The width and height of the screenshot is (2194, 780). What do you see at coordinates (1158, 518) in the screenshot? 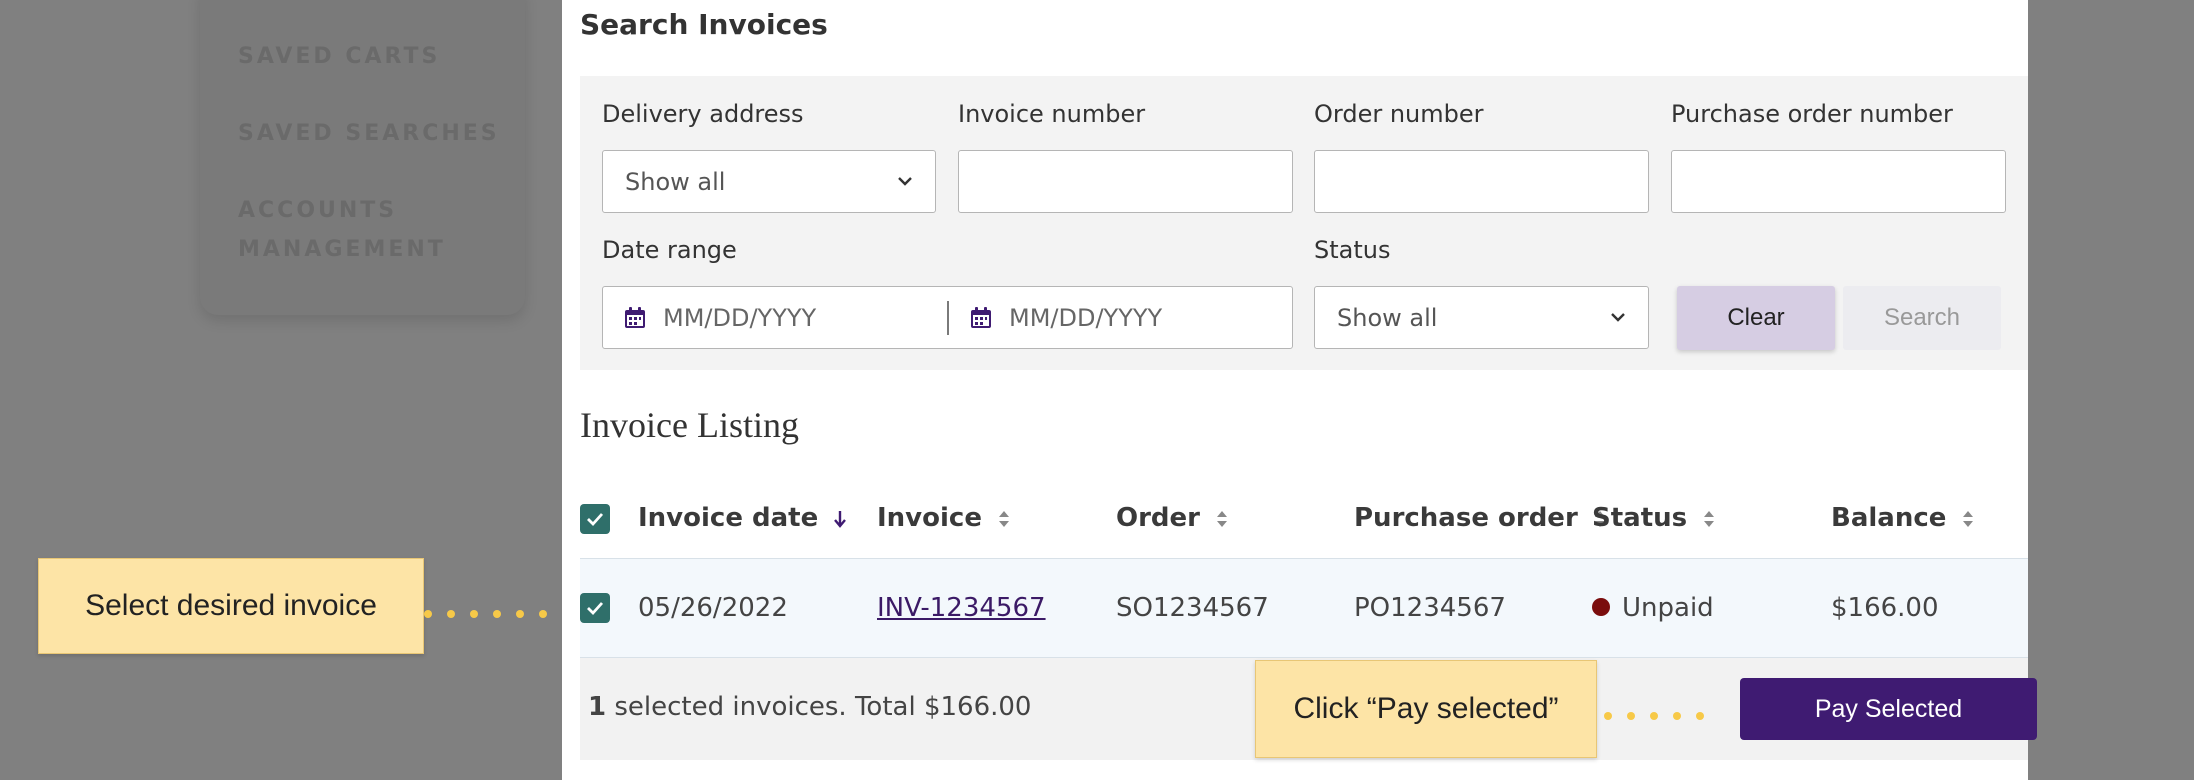
I see `col-order-label: Order` at bounding box center [1158, 518].